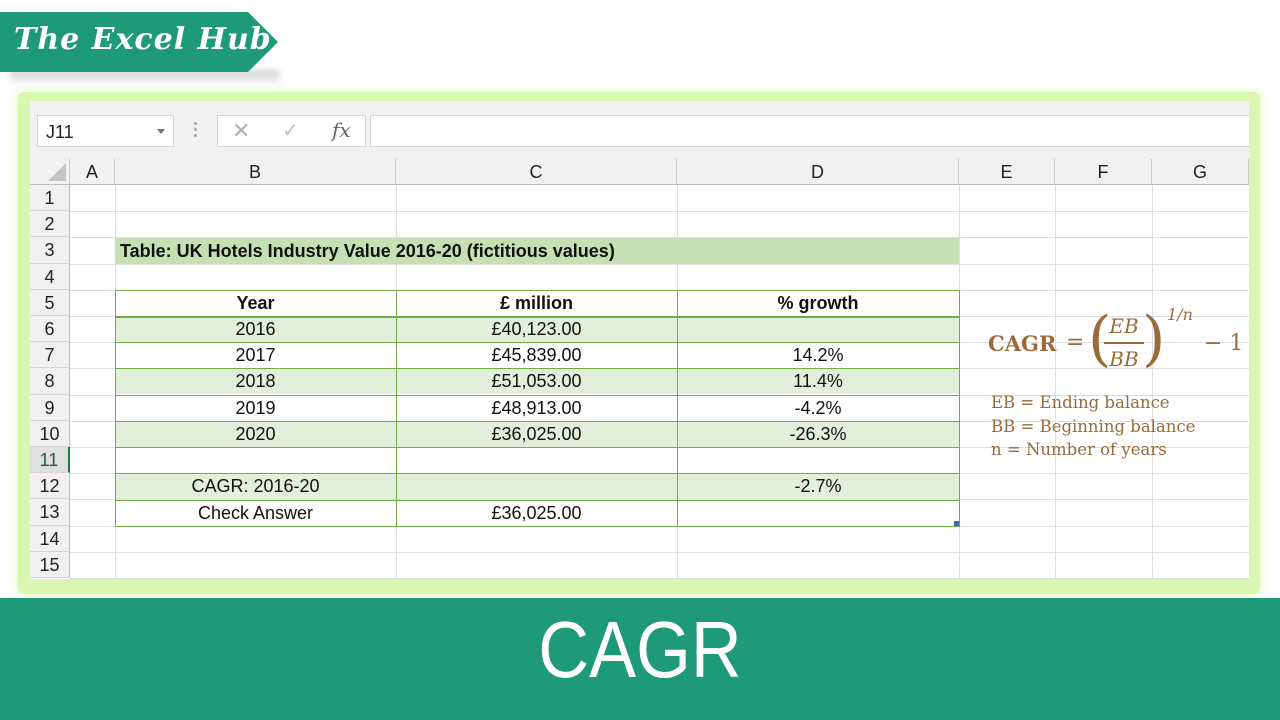 Image resolution: width=1280 pixels, height=720 pixels. What do you see at coordinates (536, 434) in the screenshot?
I see `cell-value: £36,025.00` at bounding box center [536, 434].